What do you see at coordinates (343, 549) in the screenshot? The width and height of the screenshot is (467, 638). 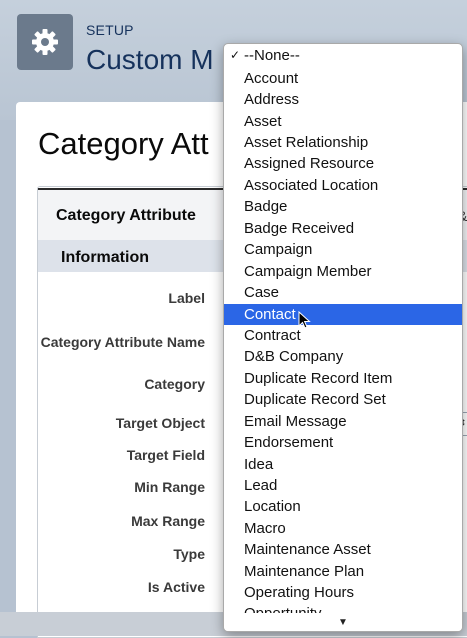 I see `dropdown-option: Maintenance Asset` at bounding box center [343, 549].